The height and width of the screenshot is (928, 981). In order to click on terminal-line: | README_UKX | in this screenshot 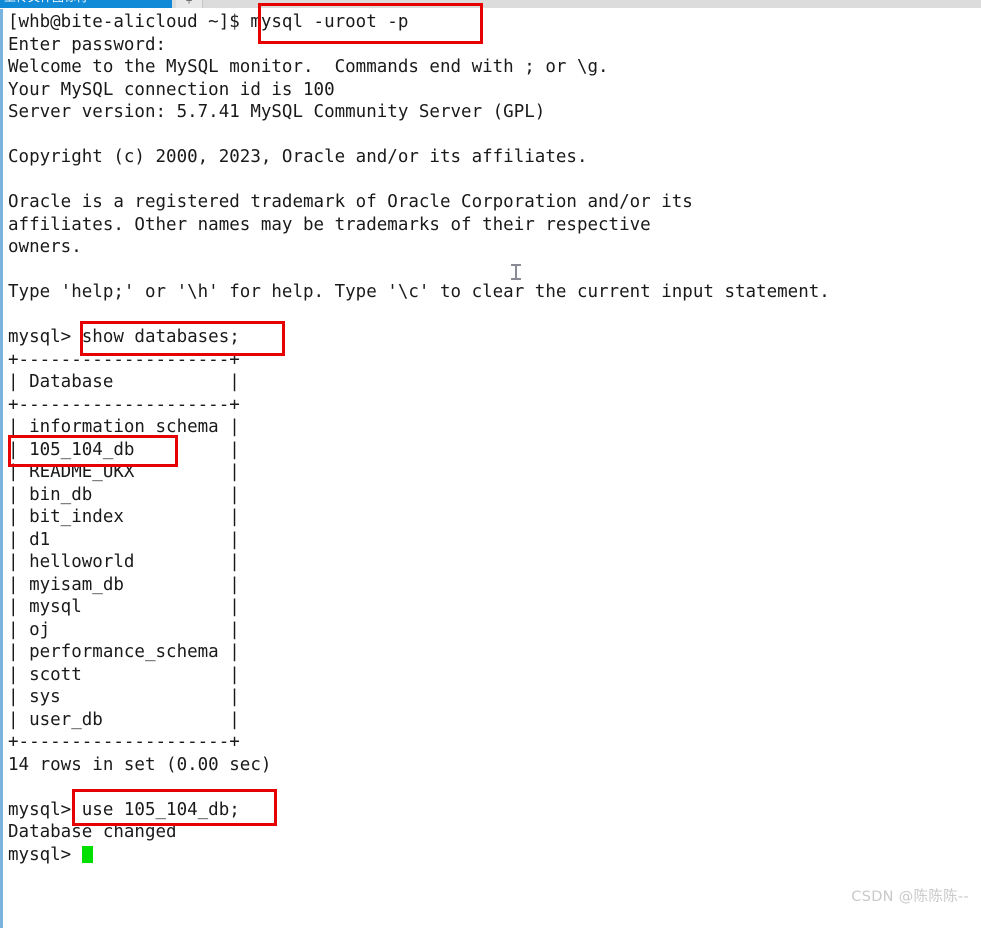, I will do `click(124, 472)`.